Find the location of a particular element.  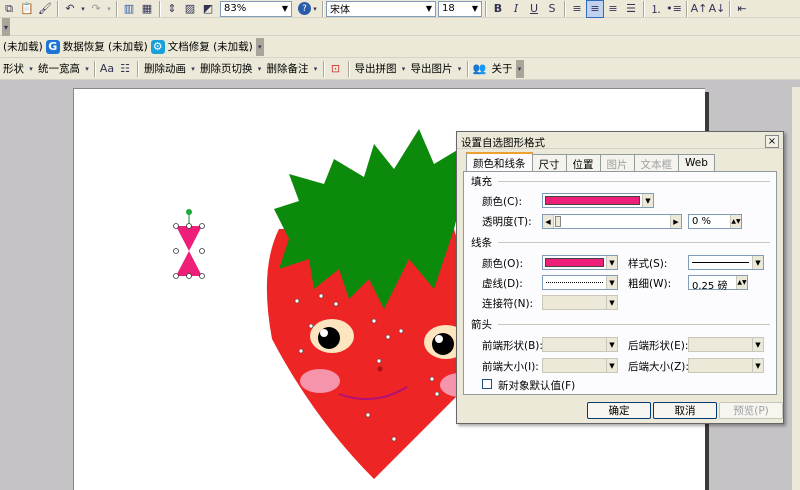

line-spacing-icon: ⇤ is located at coordinates (742, 9).